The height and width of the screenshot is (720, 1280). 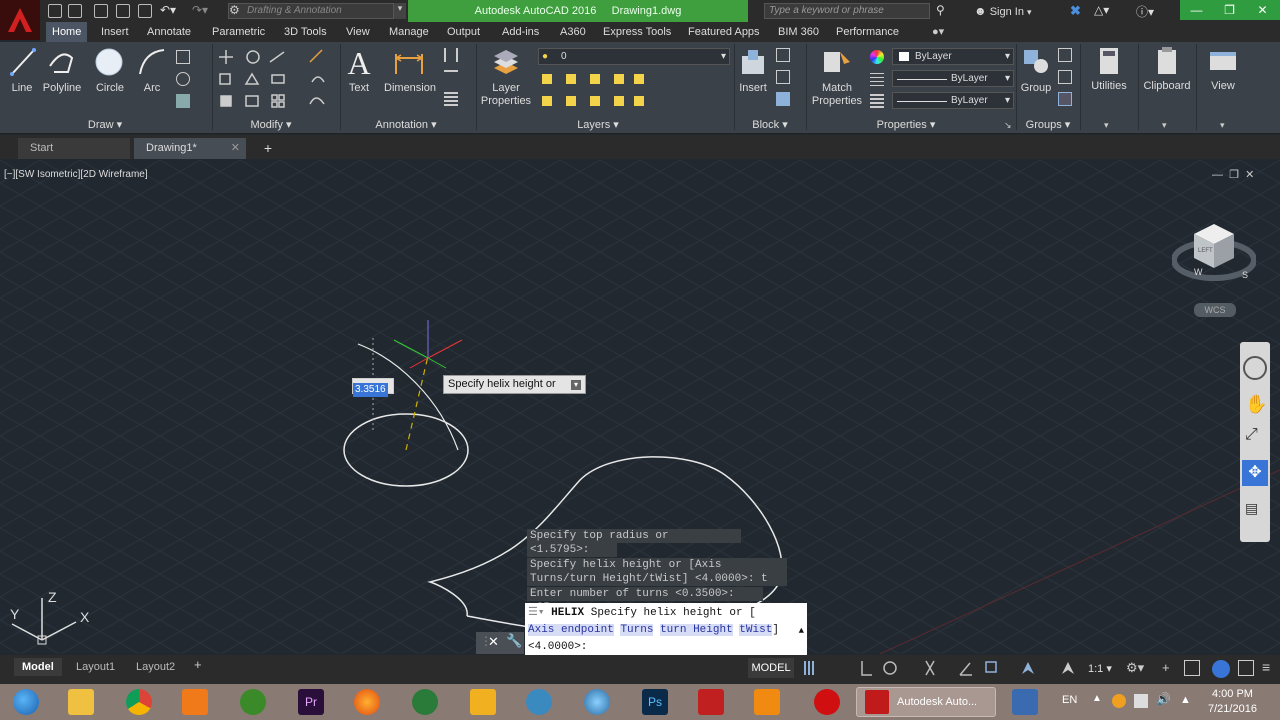 What do you see at coordinates (1229, 10) in the screenshot?
I see `restore-button: ❐` at bounding box center [1229, 10].